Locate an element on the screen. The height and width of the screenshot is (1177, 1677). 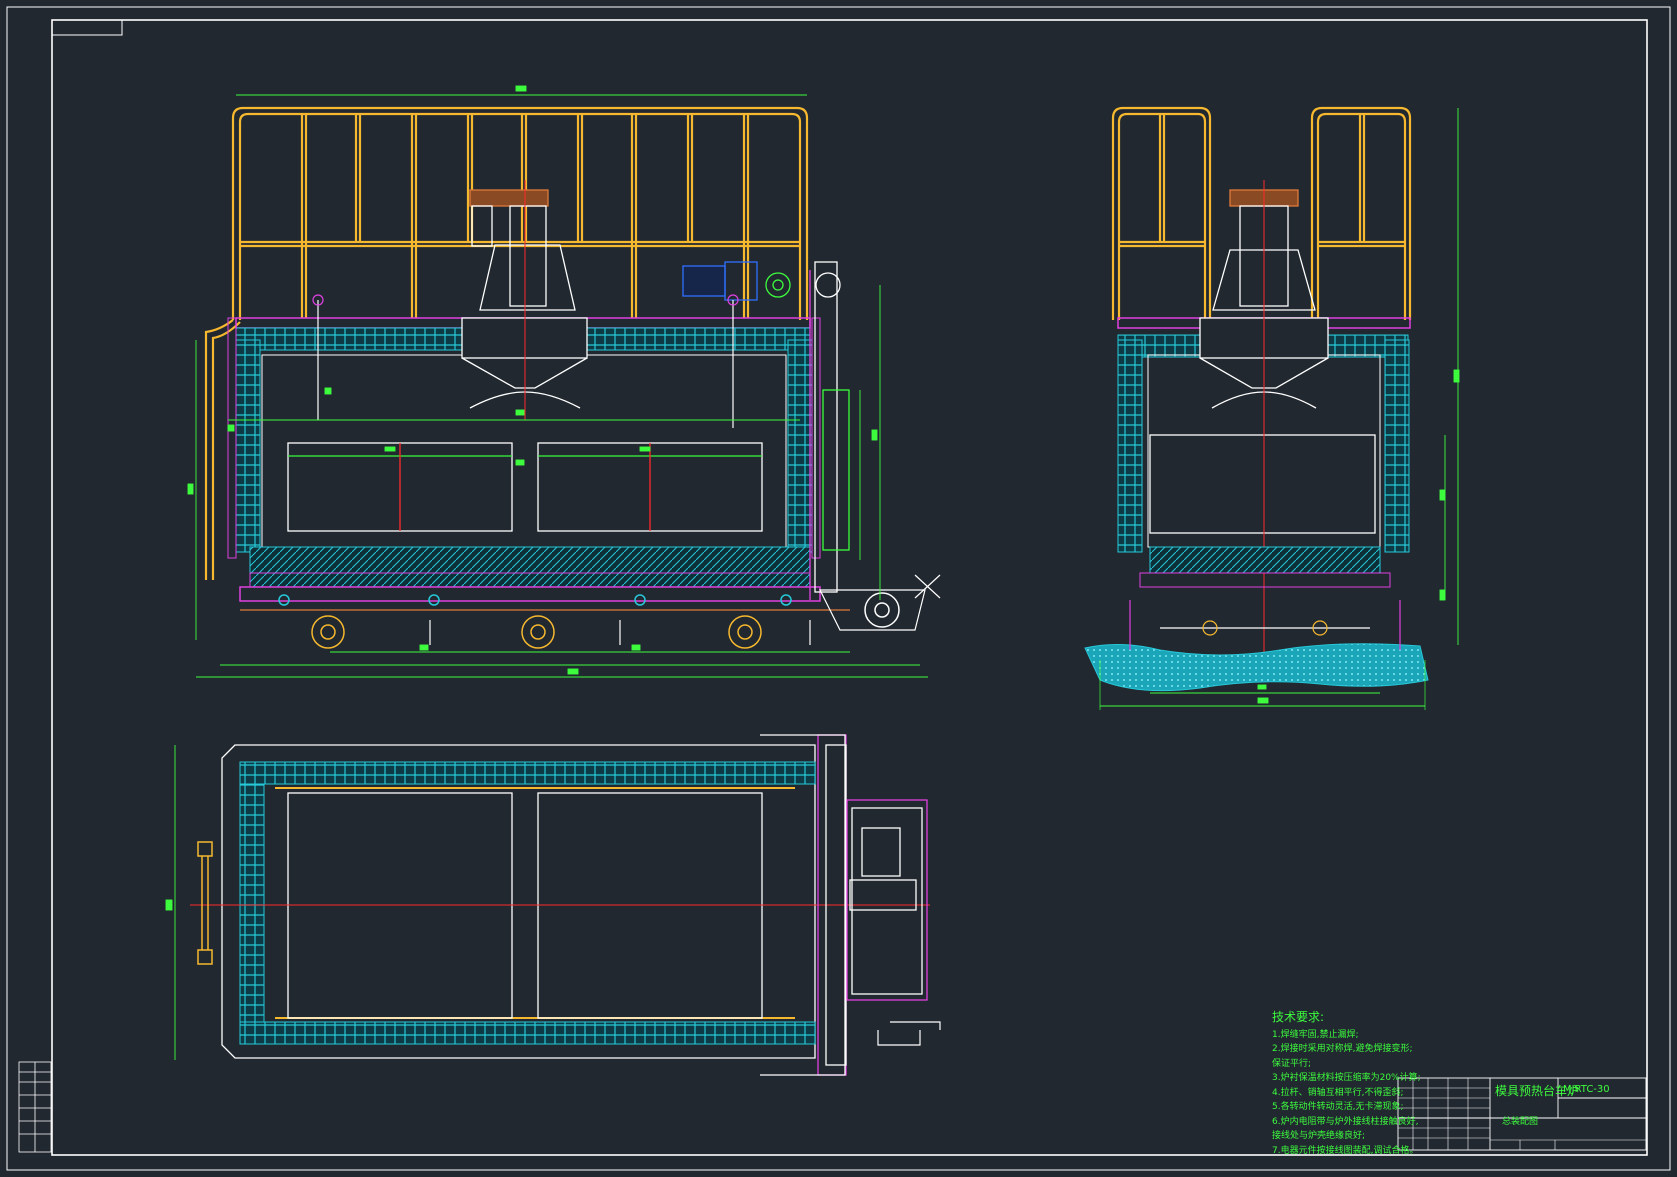
door-handle is located at coordinates (205, 903).